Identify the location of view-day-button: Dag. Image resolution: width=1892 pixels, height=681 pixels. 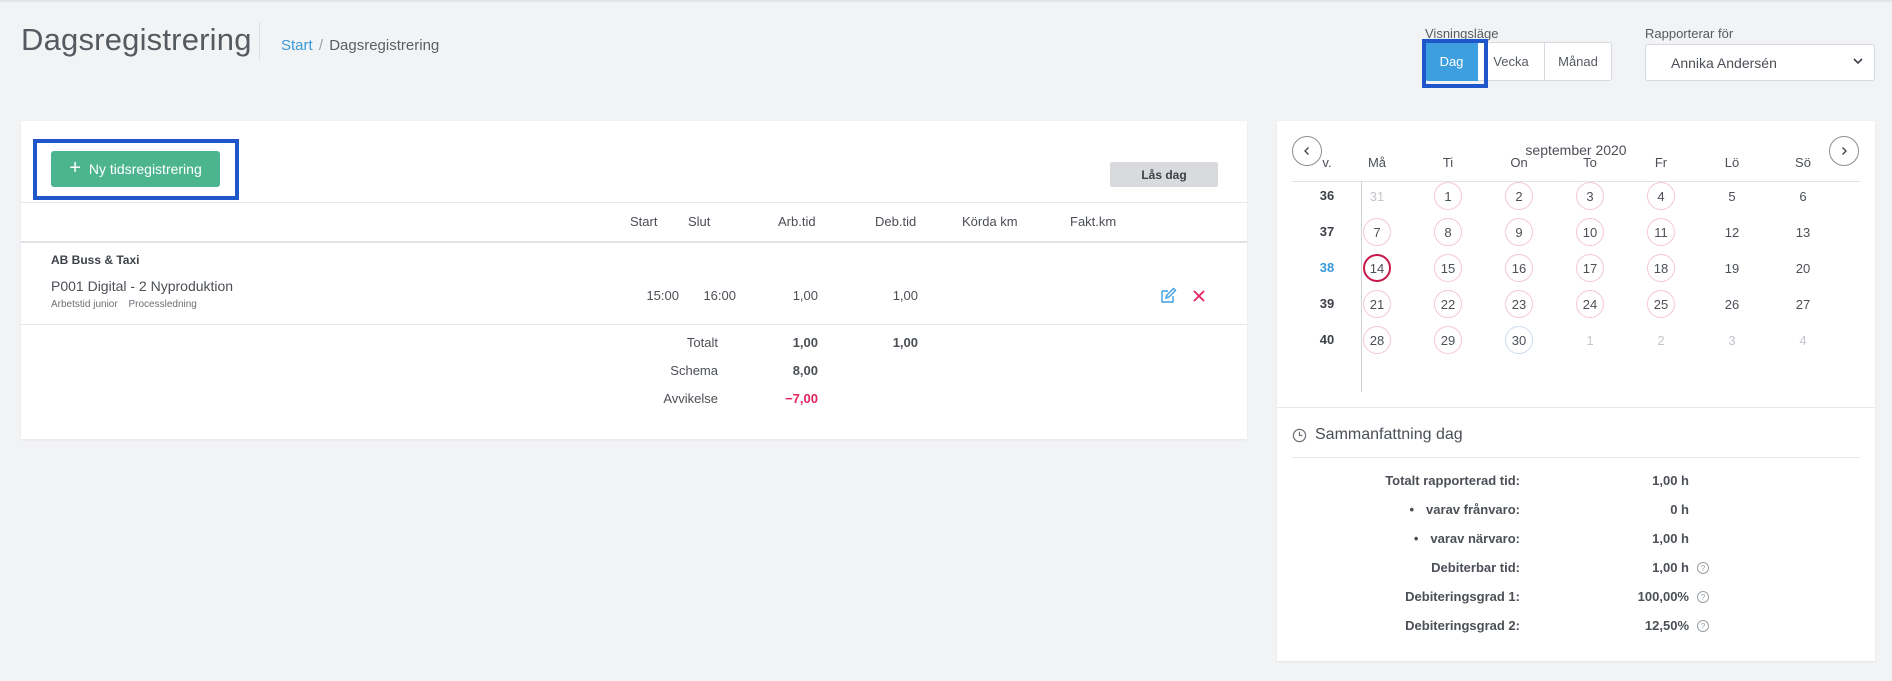
(1451, 61).